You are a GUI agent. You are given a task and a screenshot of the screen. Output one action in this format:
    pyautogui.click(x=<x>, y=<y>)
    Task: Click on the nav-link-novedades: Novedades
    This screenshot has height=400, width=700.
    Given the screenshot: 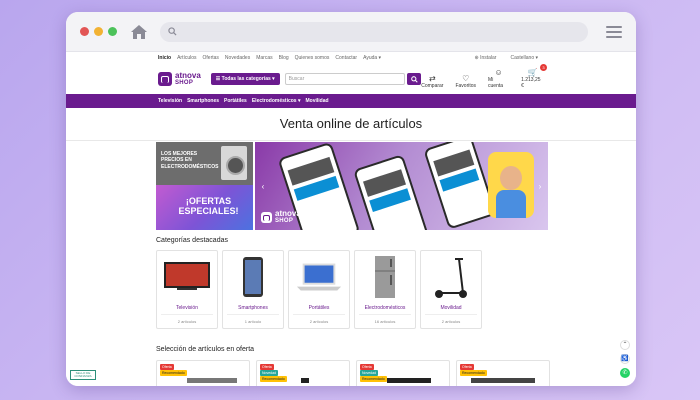 What is the action you would take?
    pyautogui.click(x=237, y=58)
    